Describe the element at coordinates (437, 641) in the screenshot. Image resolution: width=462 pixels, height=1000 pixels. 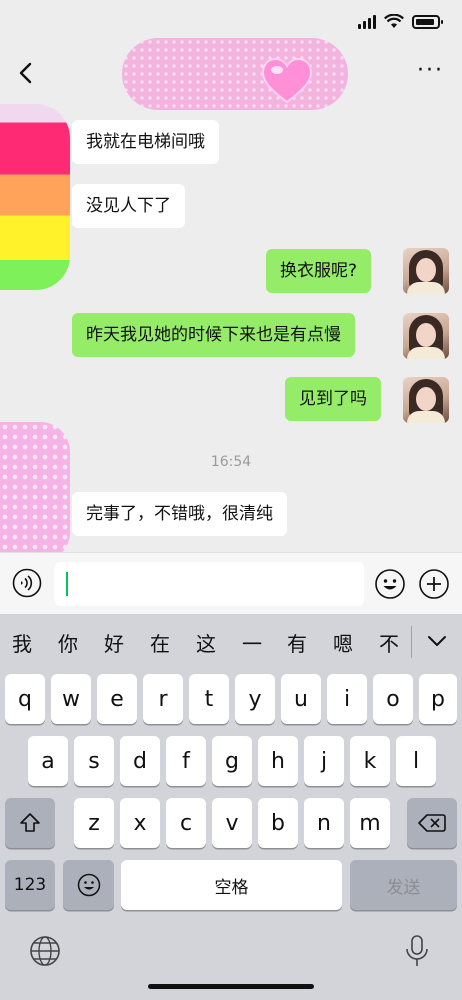
I see `chevron-down-icon` at that location.